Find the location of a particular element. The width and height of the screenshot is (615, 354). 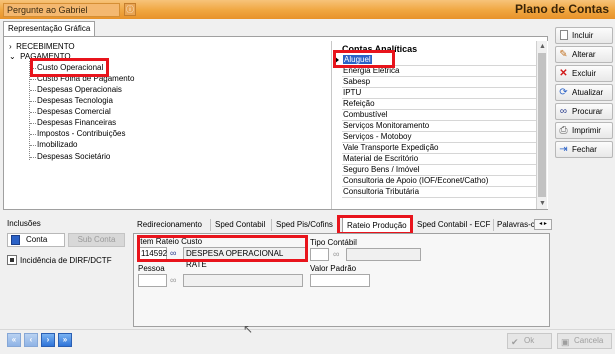

tree-item-despesas-financeiras: Despesas Financeiras is located at coordinates (76, 123).